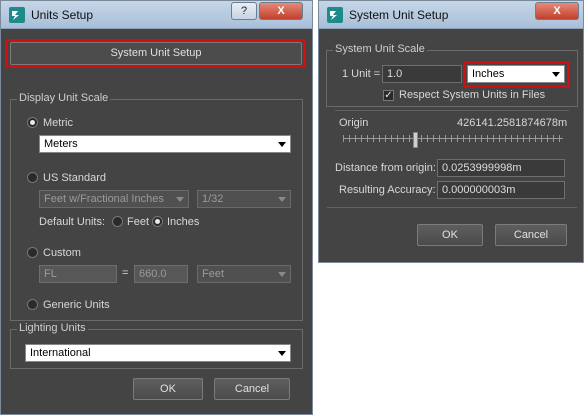  What do you see at coordinates (117, 221) in the screenshot?
I see `default-feet-radio` at bounding box center [117, 221].